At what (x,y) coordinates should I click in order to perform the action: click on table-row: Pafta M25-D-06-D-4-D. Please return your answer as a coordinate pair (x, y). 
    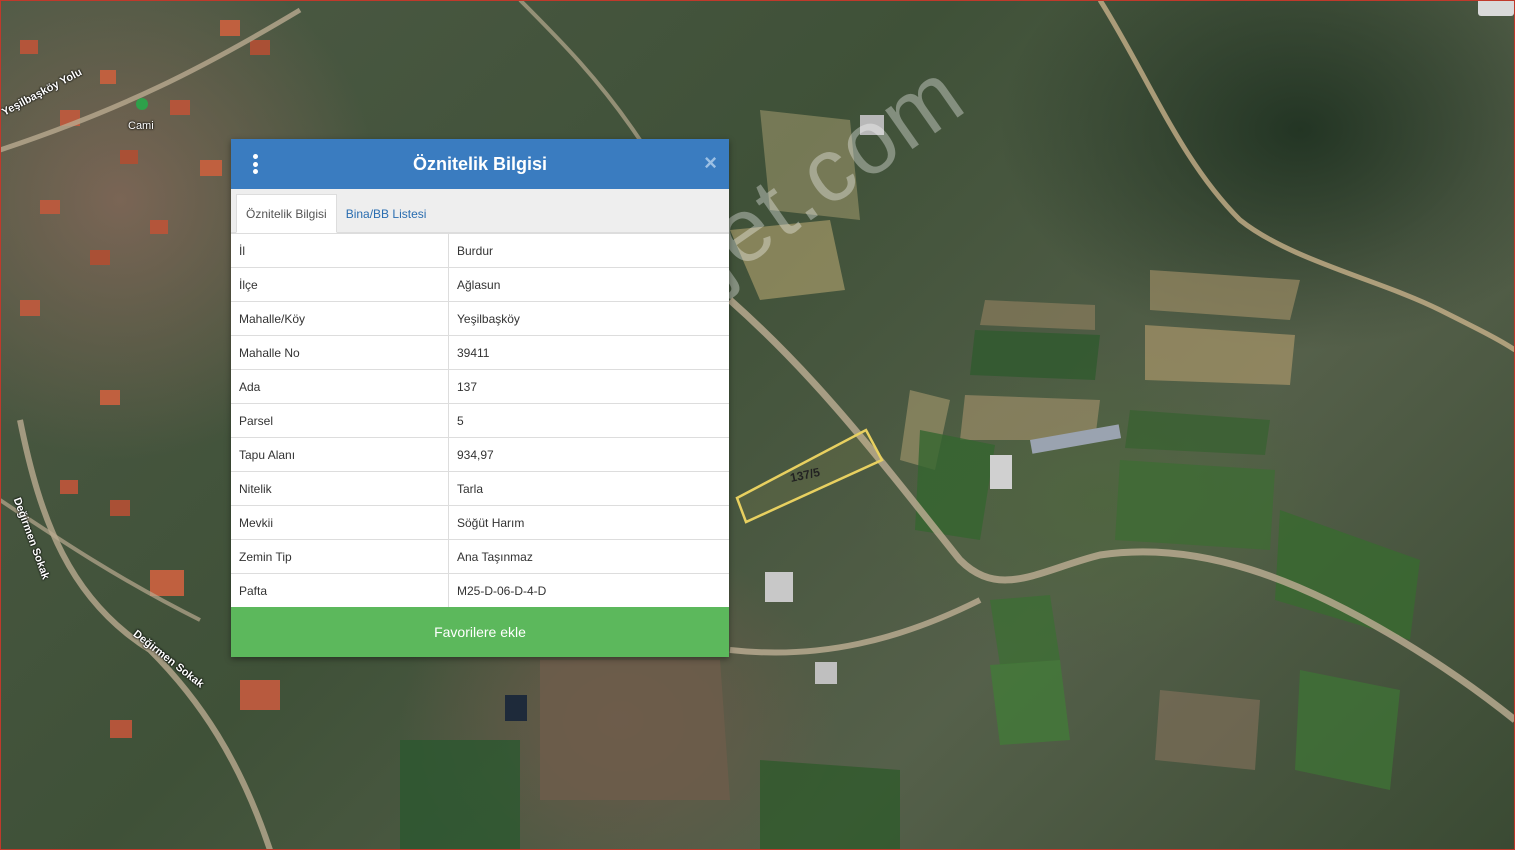
    Looking at the image, I should click on (480, 590).